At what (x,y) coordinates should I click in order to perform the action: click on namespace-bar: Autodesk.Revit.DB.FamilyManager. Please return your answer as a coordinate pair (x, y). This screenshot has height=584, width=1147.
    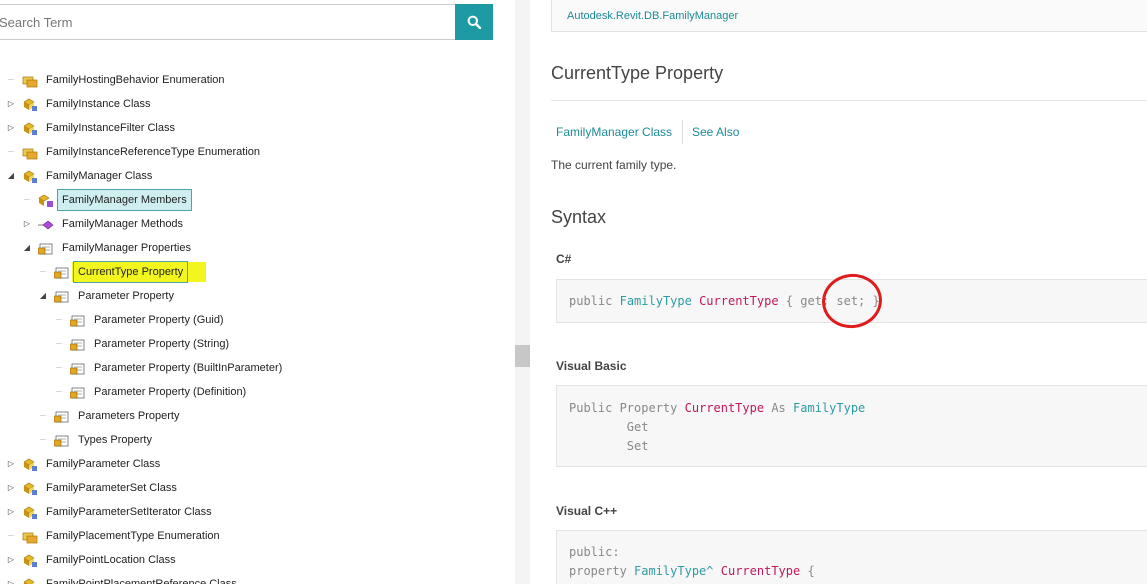
    Looking at the image, I should click on (849, 16).